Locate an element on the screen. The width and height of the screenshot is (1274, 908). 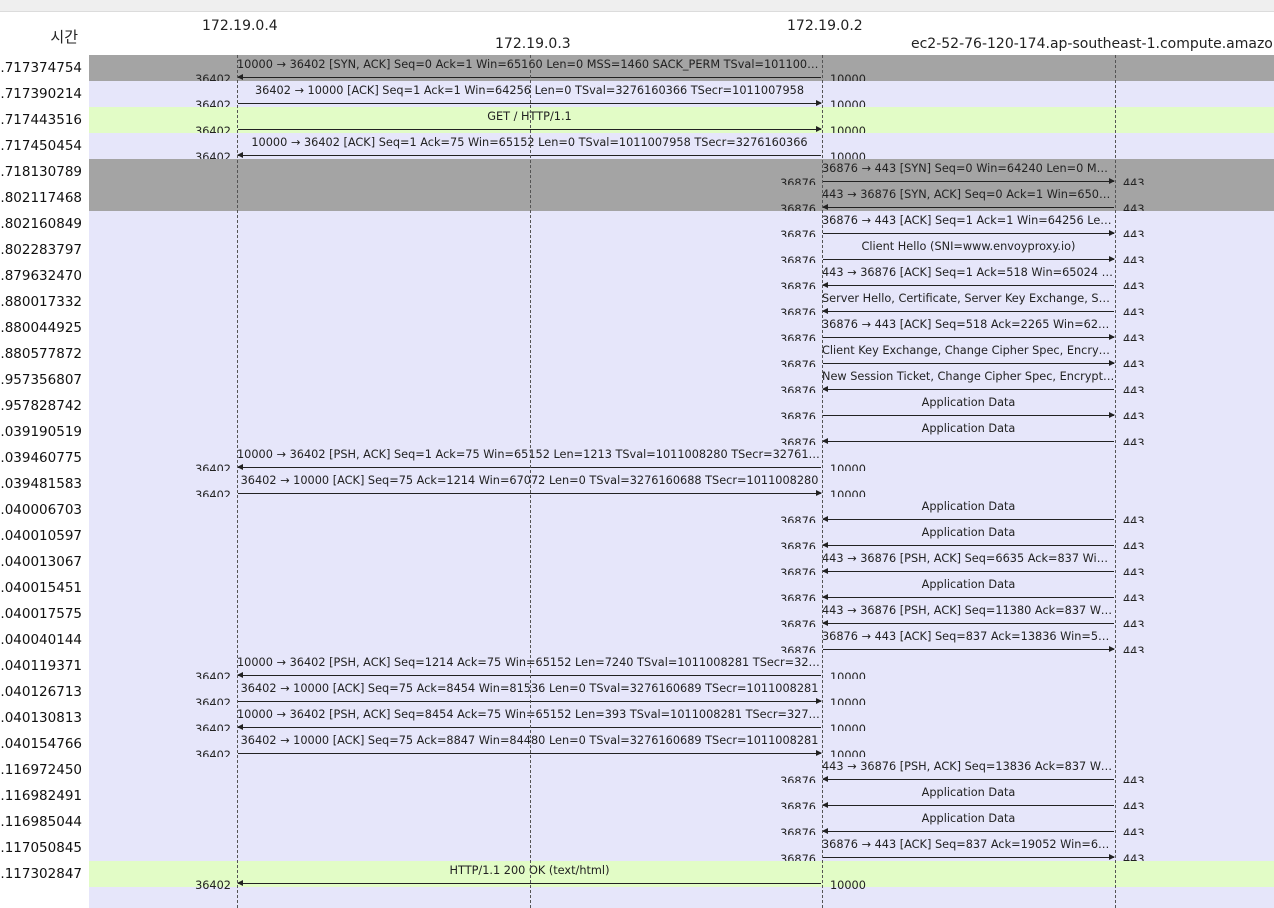
row-timestamp: 4.802117468 is located at coordinates (41, 198).